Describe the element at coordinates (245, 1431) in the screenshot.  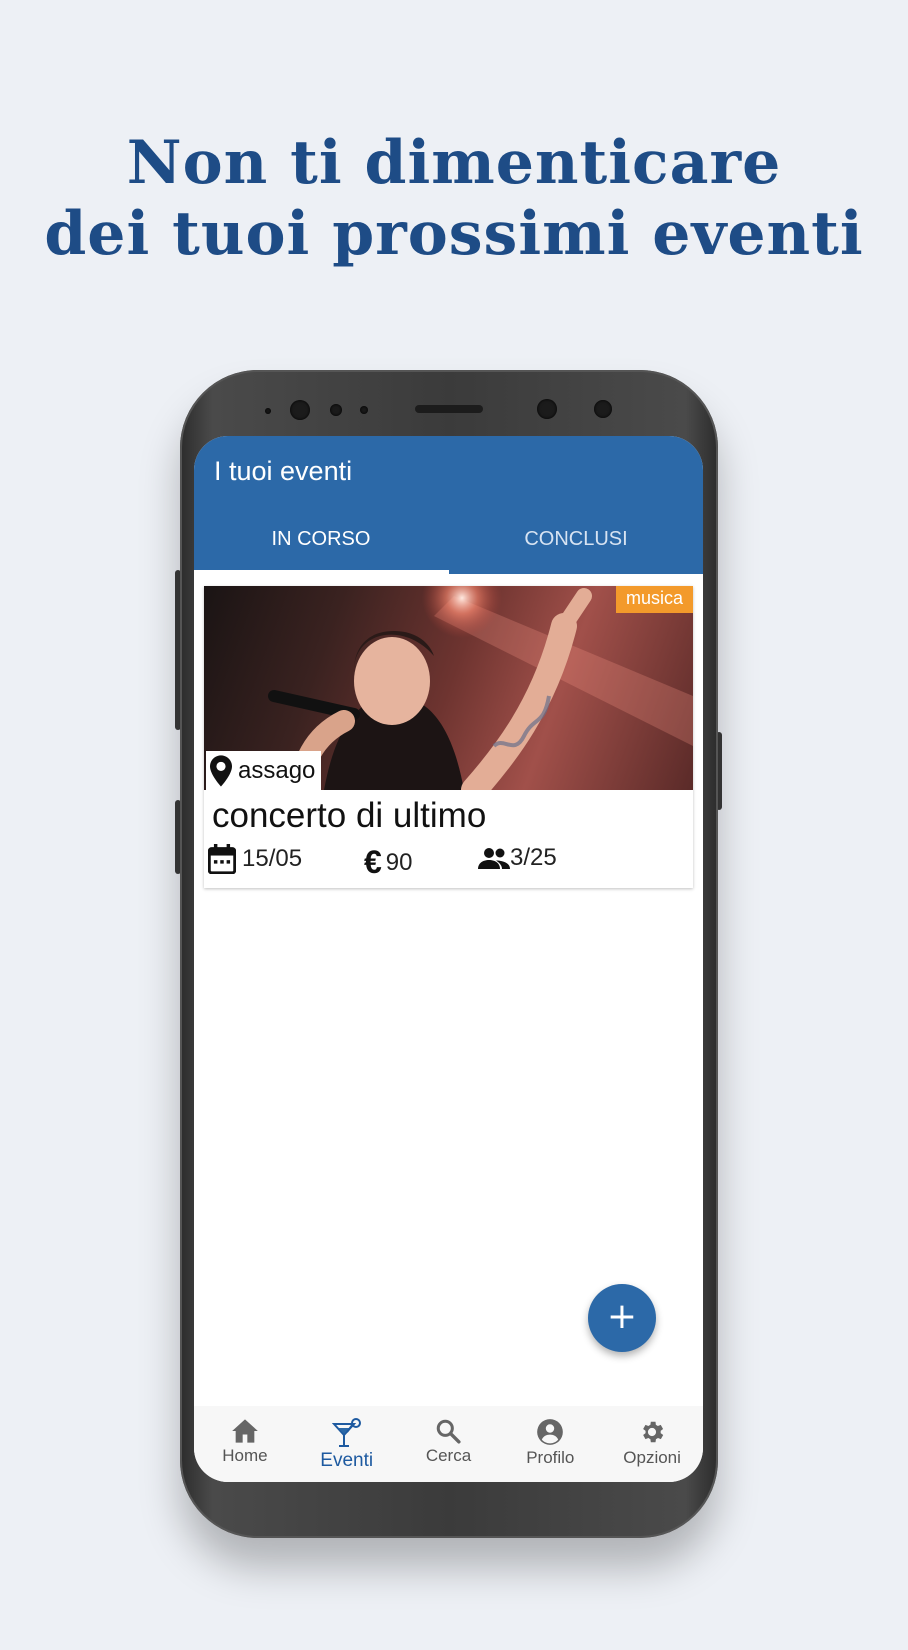
I see `home-icon` at that location.